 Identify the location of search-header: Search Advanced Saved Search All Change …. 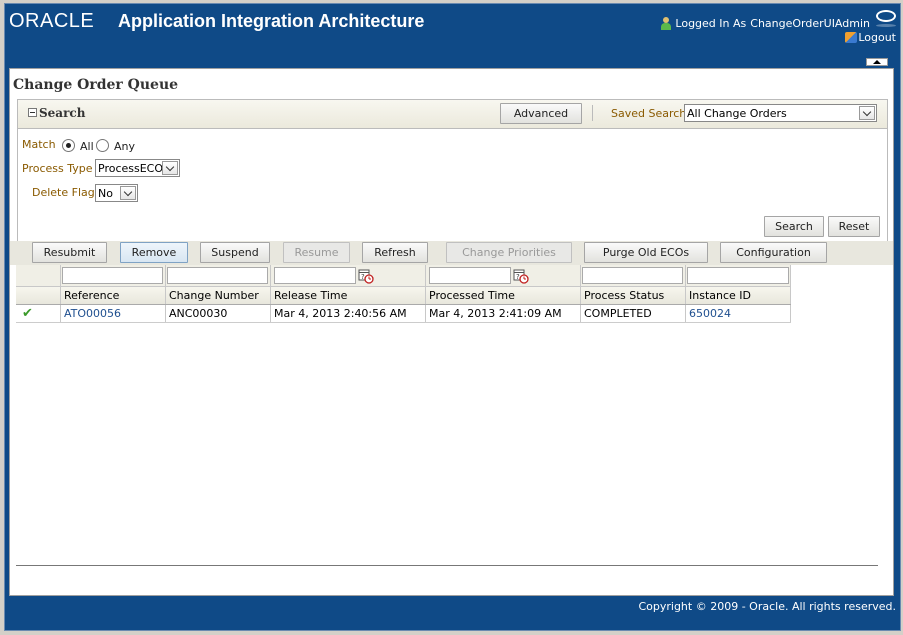
(452, 114).